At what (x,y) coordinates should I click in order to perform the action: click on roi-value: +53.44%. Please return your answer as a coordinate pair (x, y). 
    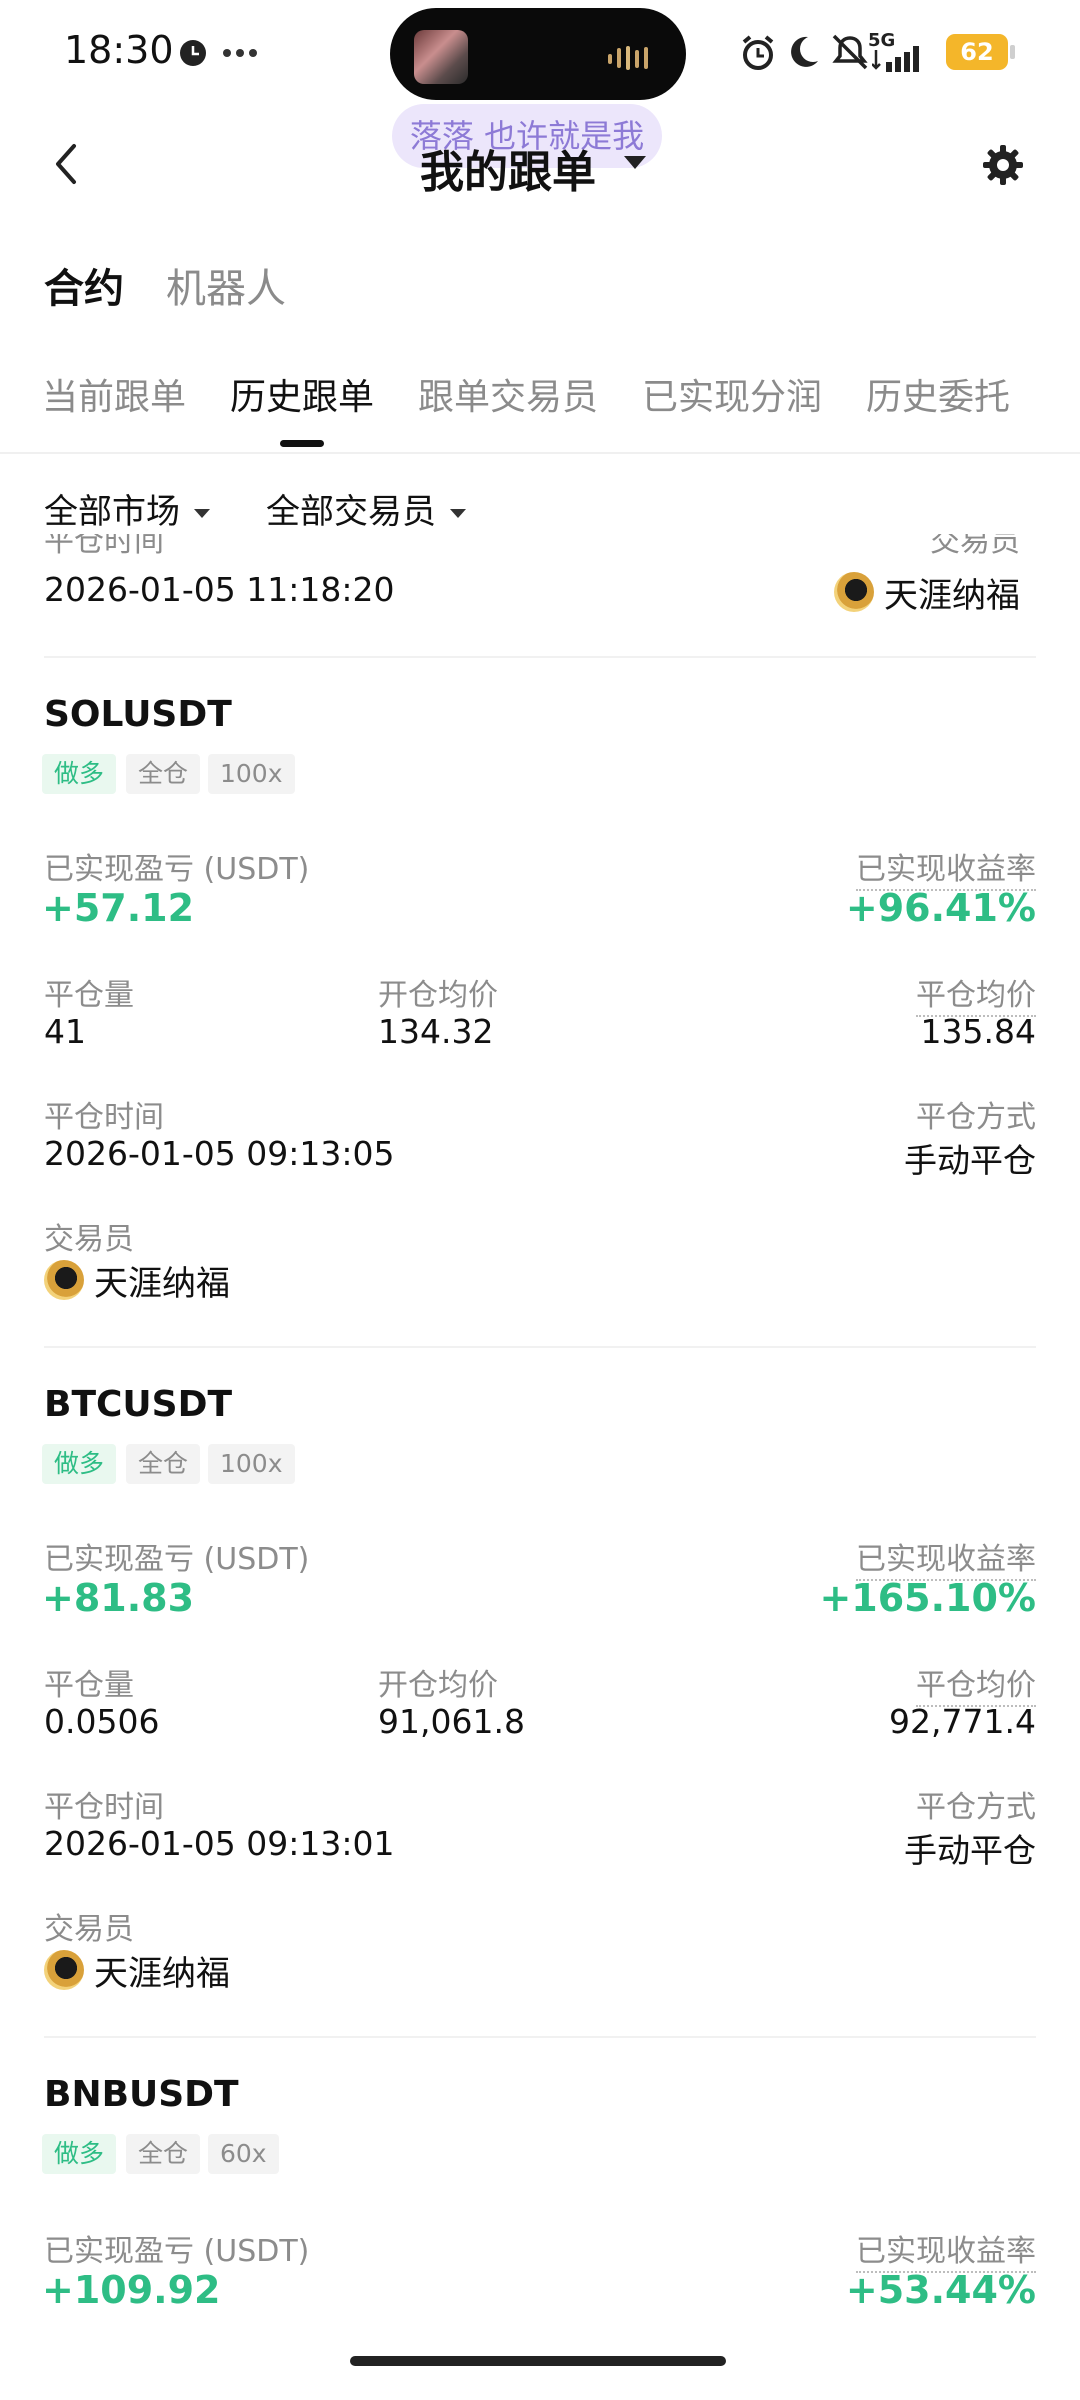
    Looking at the image, I should click on (940, 2290).